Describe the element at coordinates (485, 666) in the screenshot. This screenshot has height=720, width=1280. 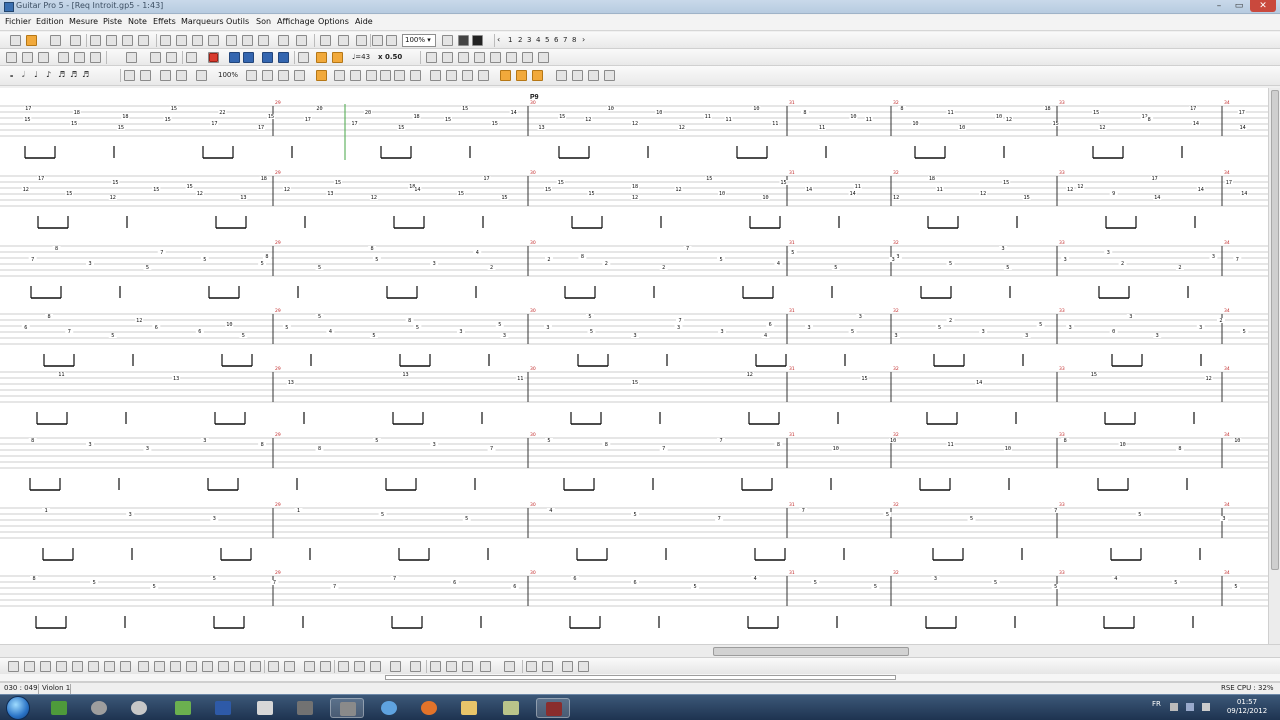
I see `edit-29-icon` at that location.